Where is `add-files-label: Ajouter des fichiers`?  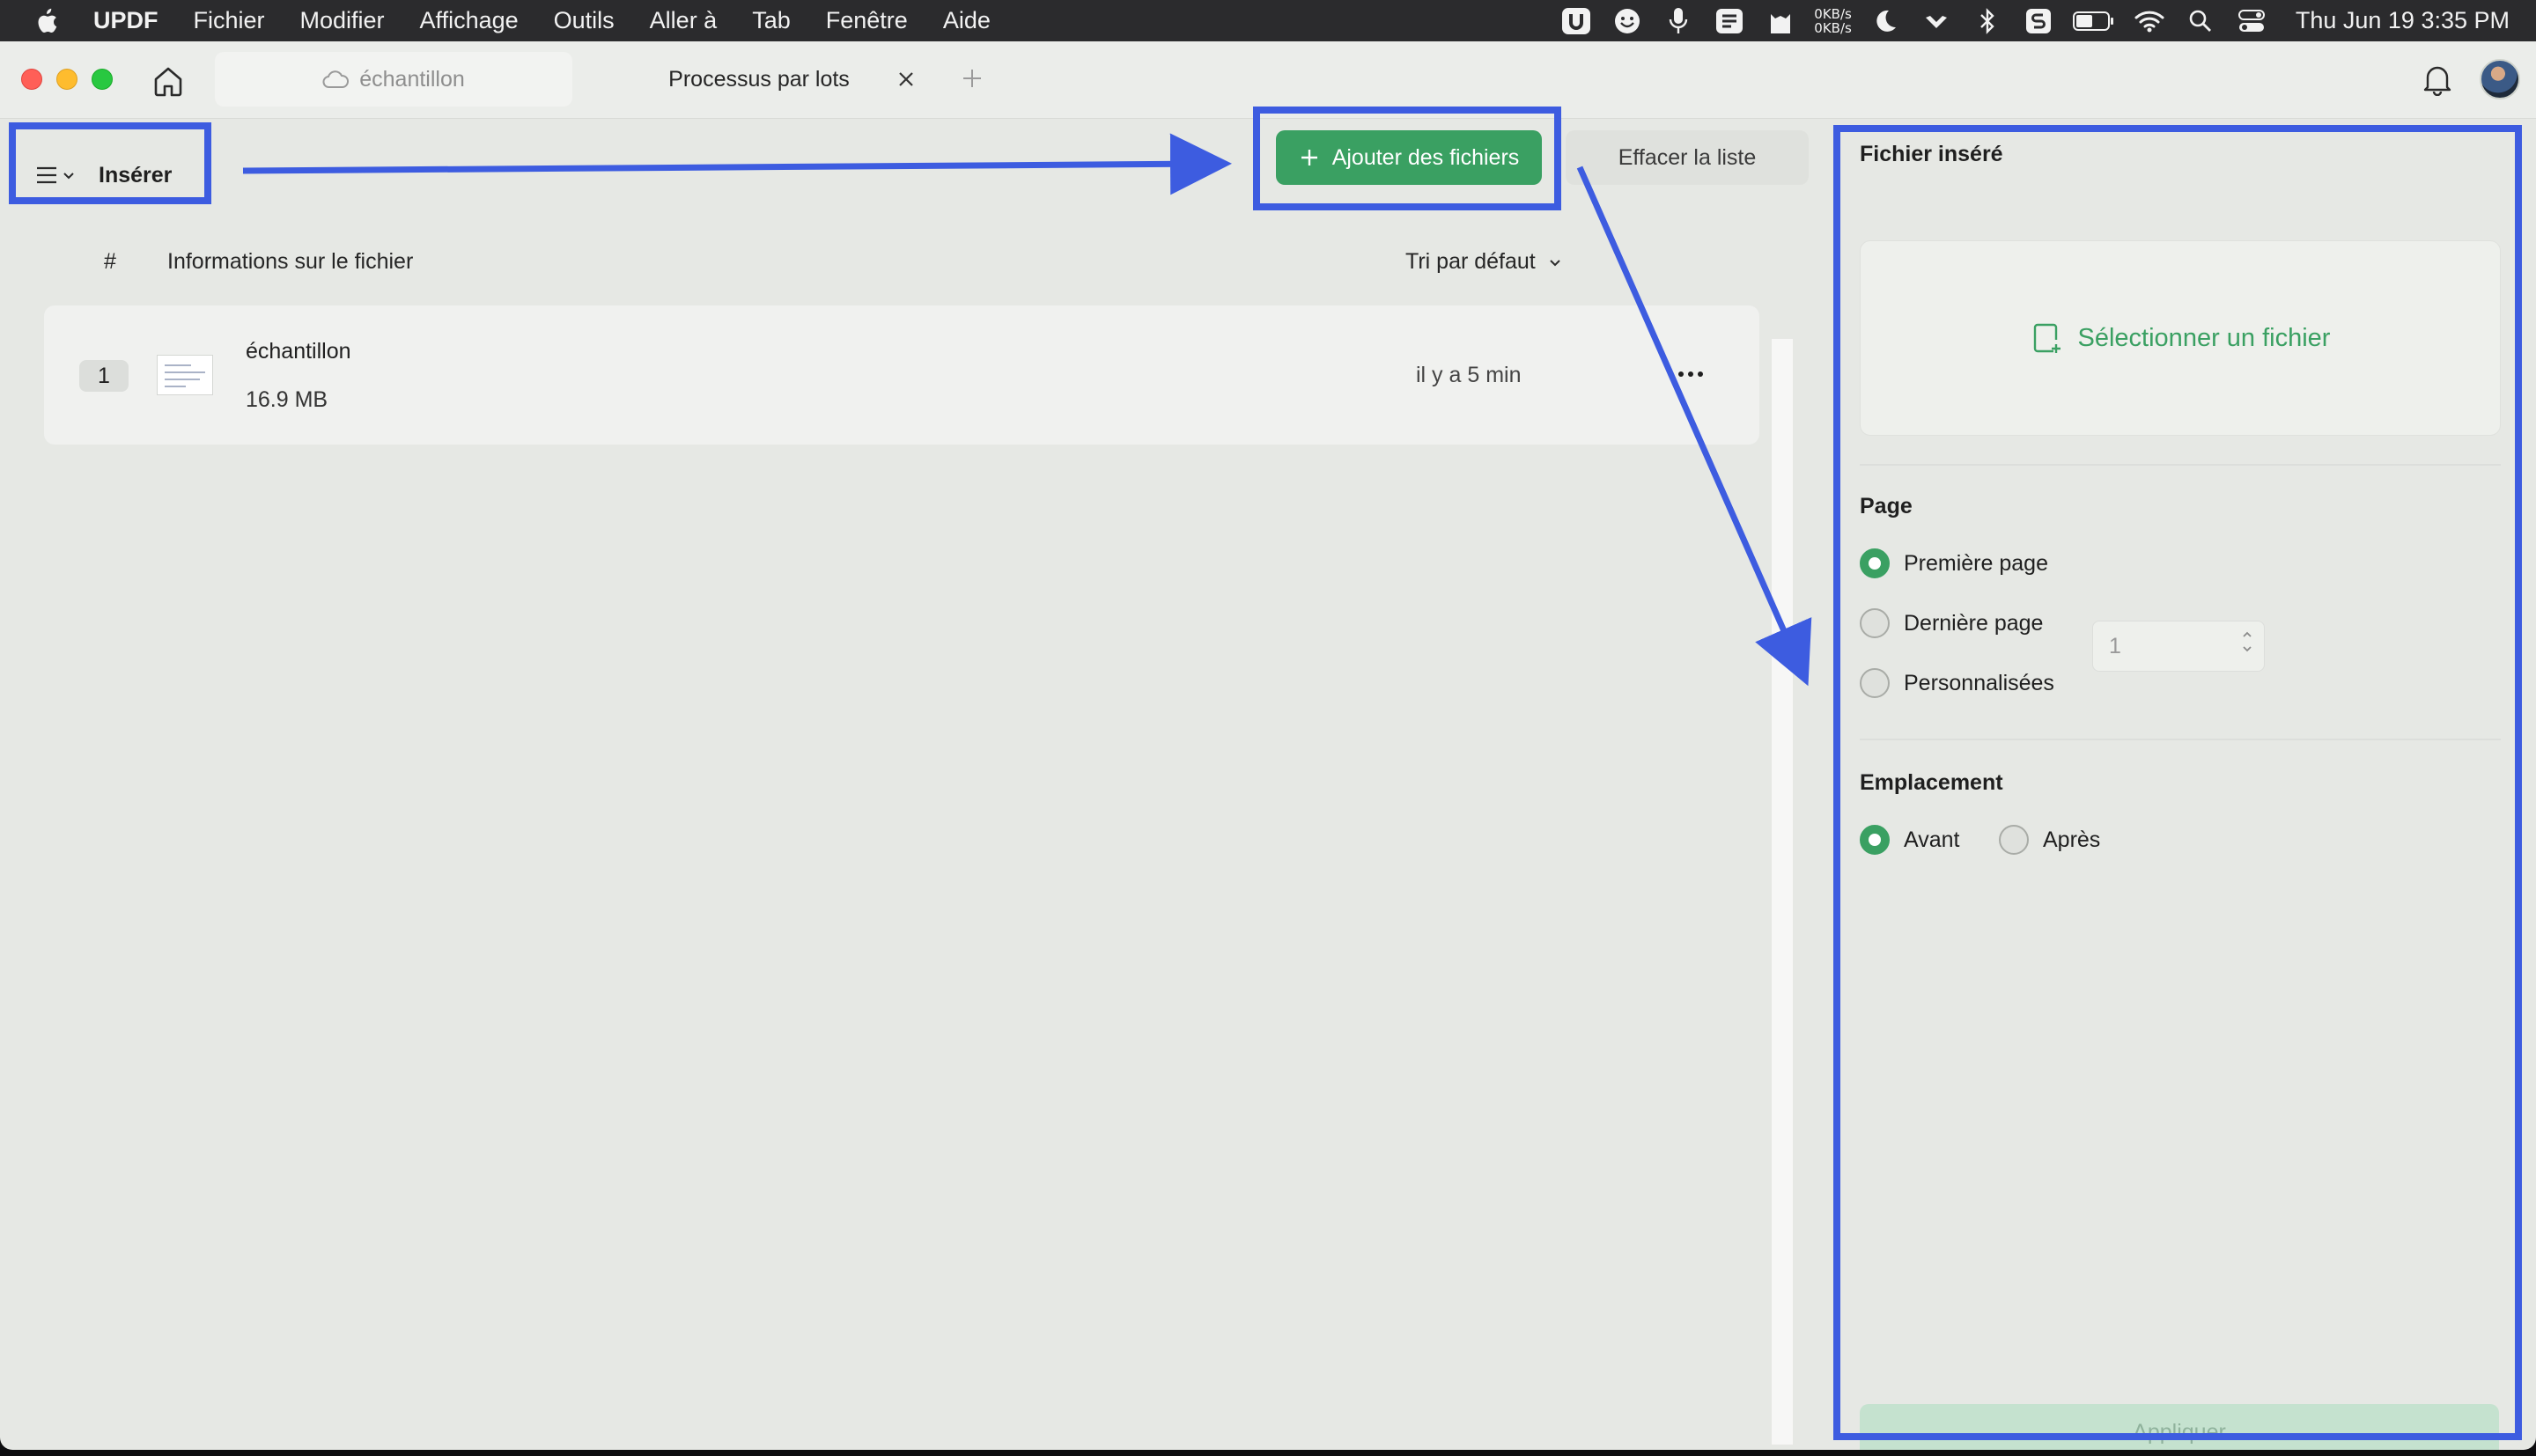 add-files-label: Ajouter des fichiers is located at coordinates (1425, 157).